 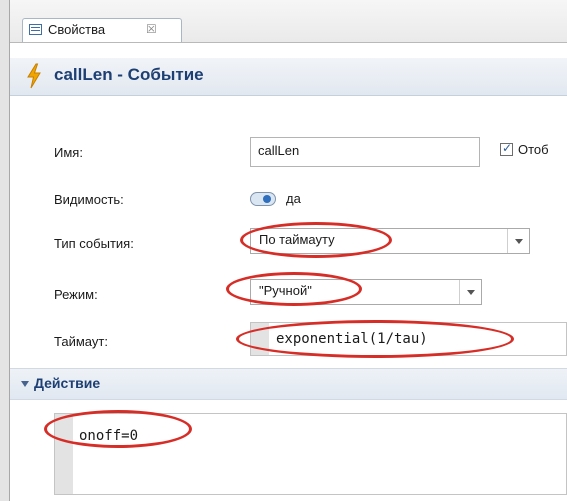 What do you see at coordinates (533, 149) in the screenshot?
I see `show-name-checkbox-label: Отоб` at bounding box center [533, 149].